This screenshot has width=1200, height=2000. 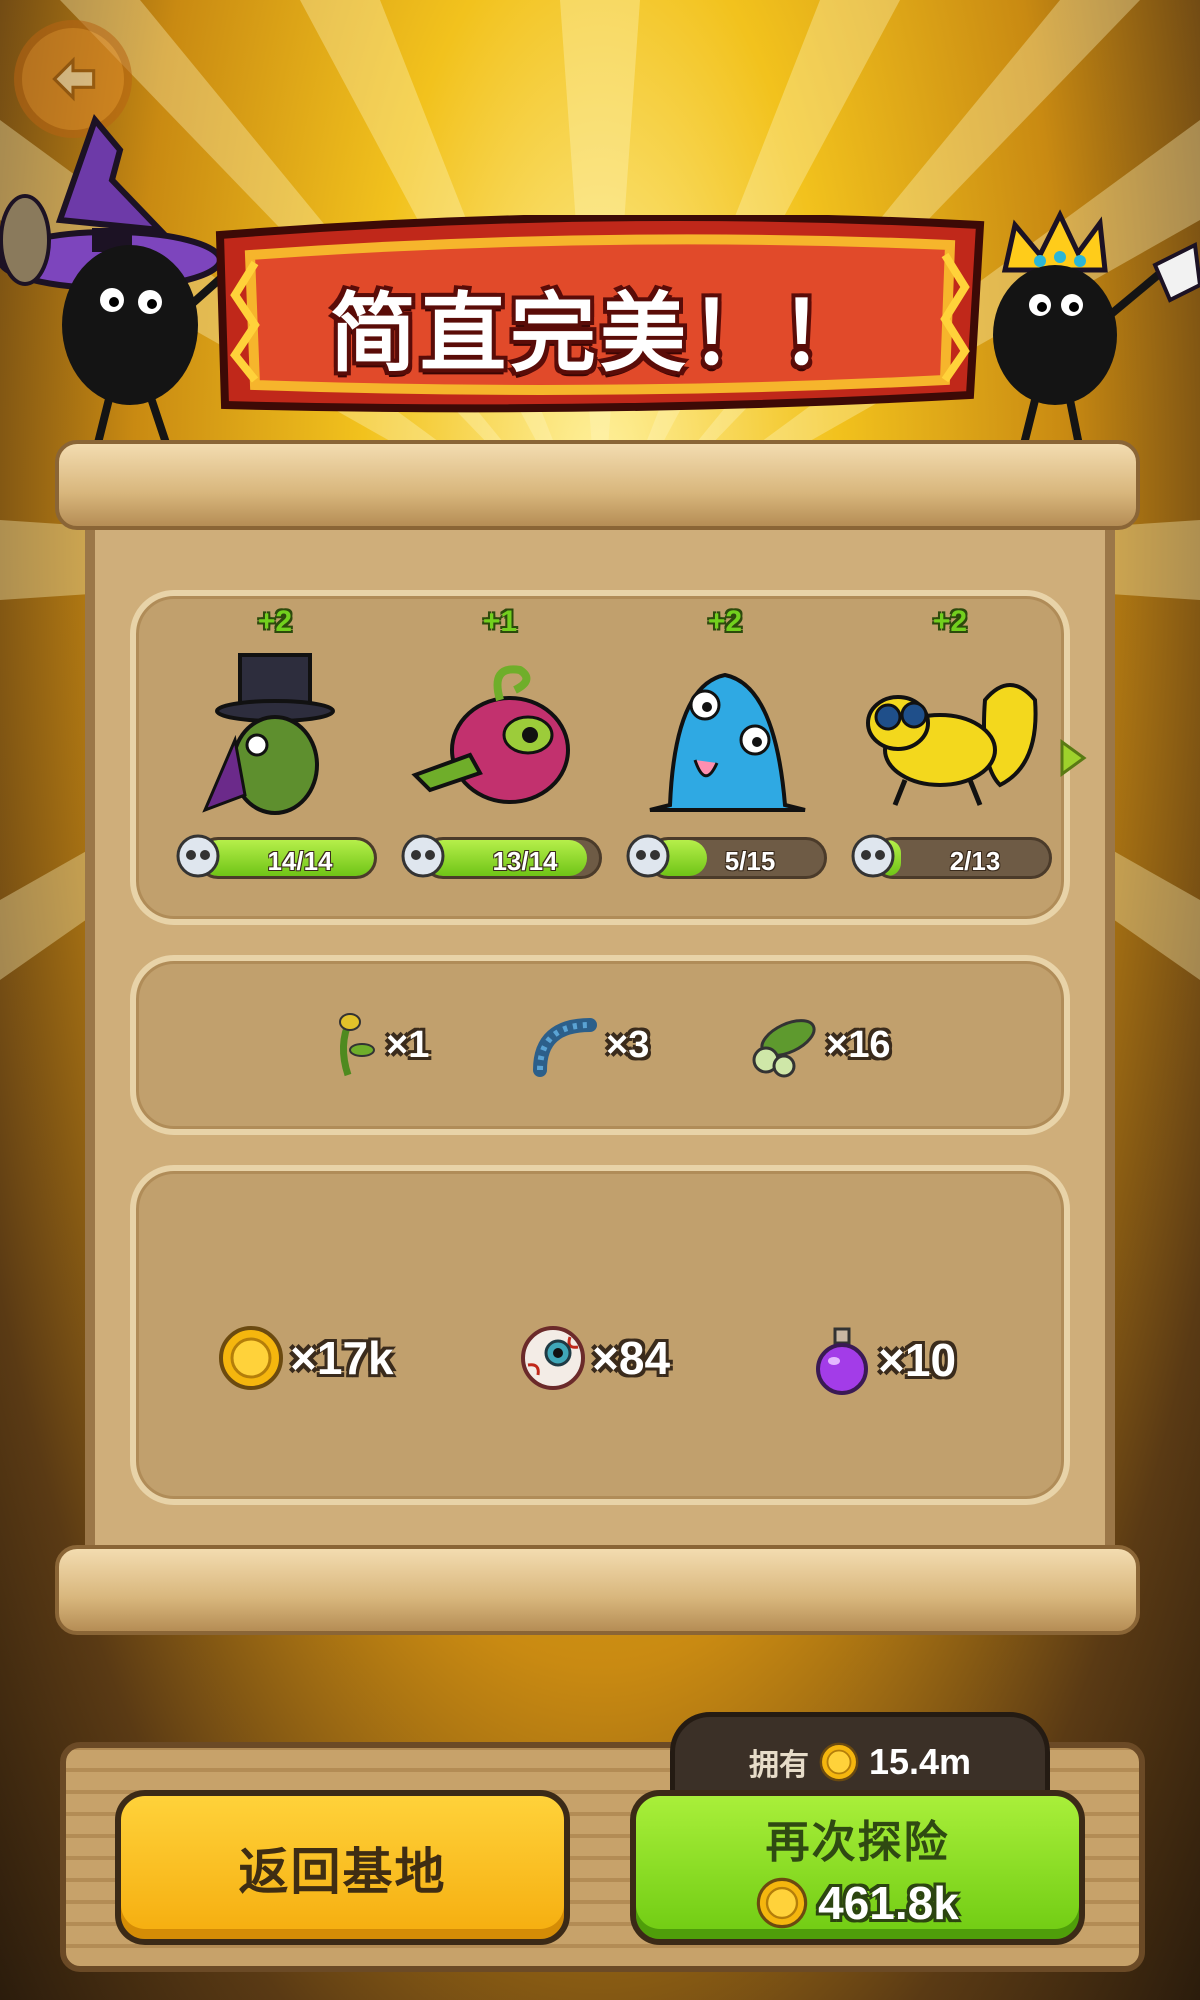 What do you see at coordinates (1096, 335) in the screenshot?
I see `king-critter-icon` at bounding box center [1096, 335].